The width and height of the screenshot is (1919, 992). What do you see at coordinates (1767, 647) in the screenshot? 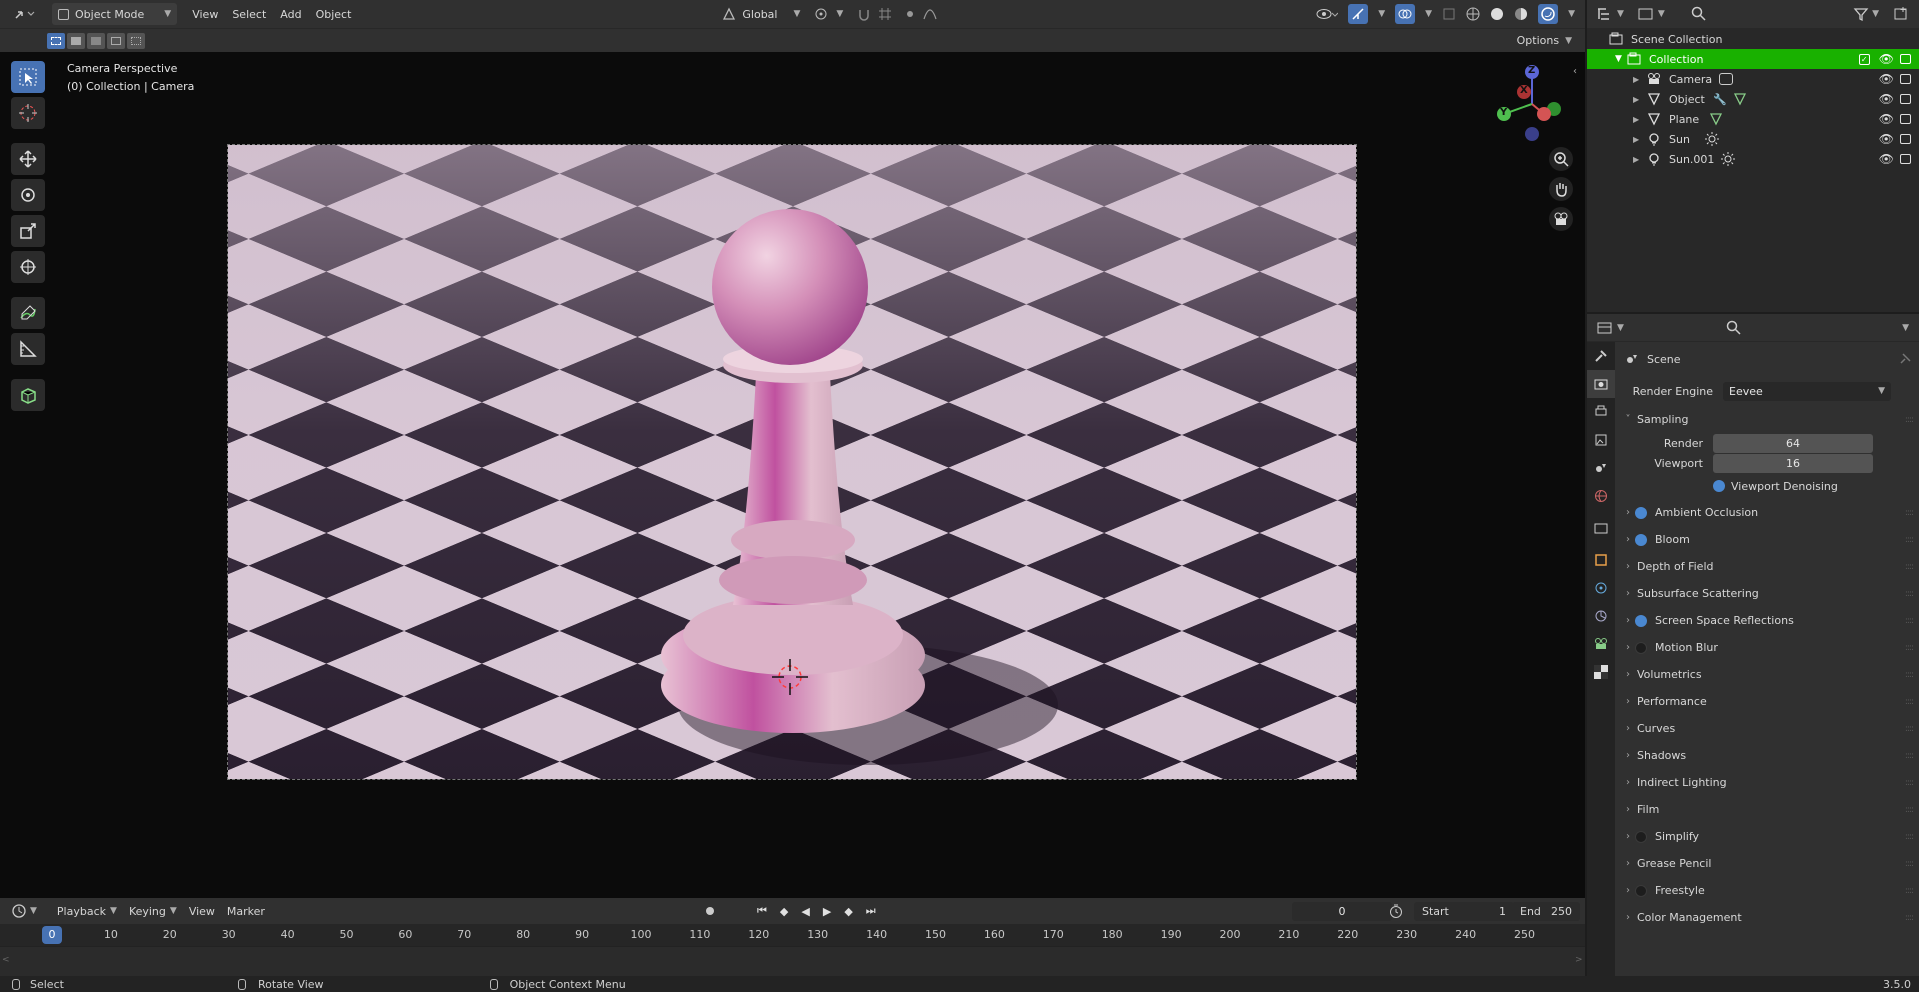
I see `panel-motion-blur: › Motion Blur::::` at bounding box center [1767, 647].